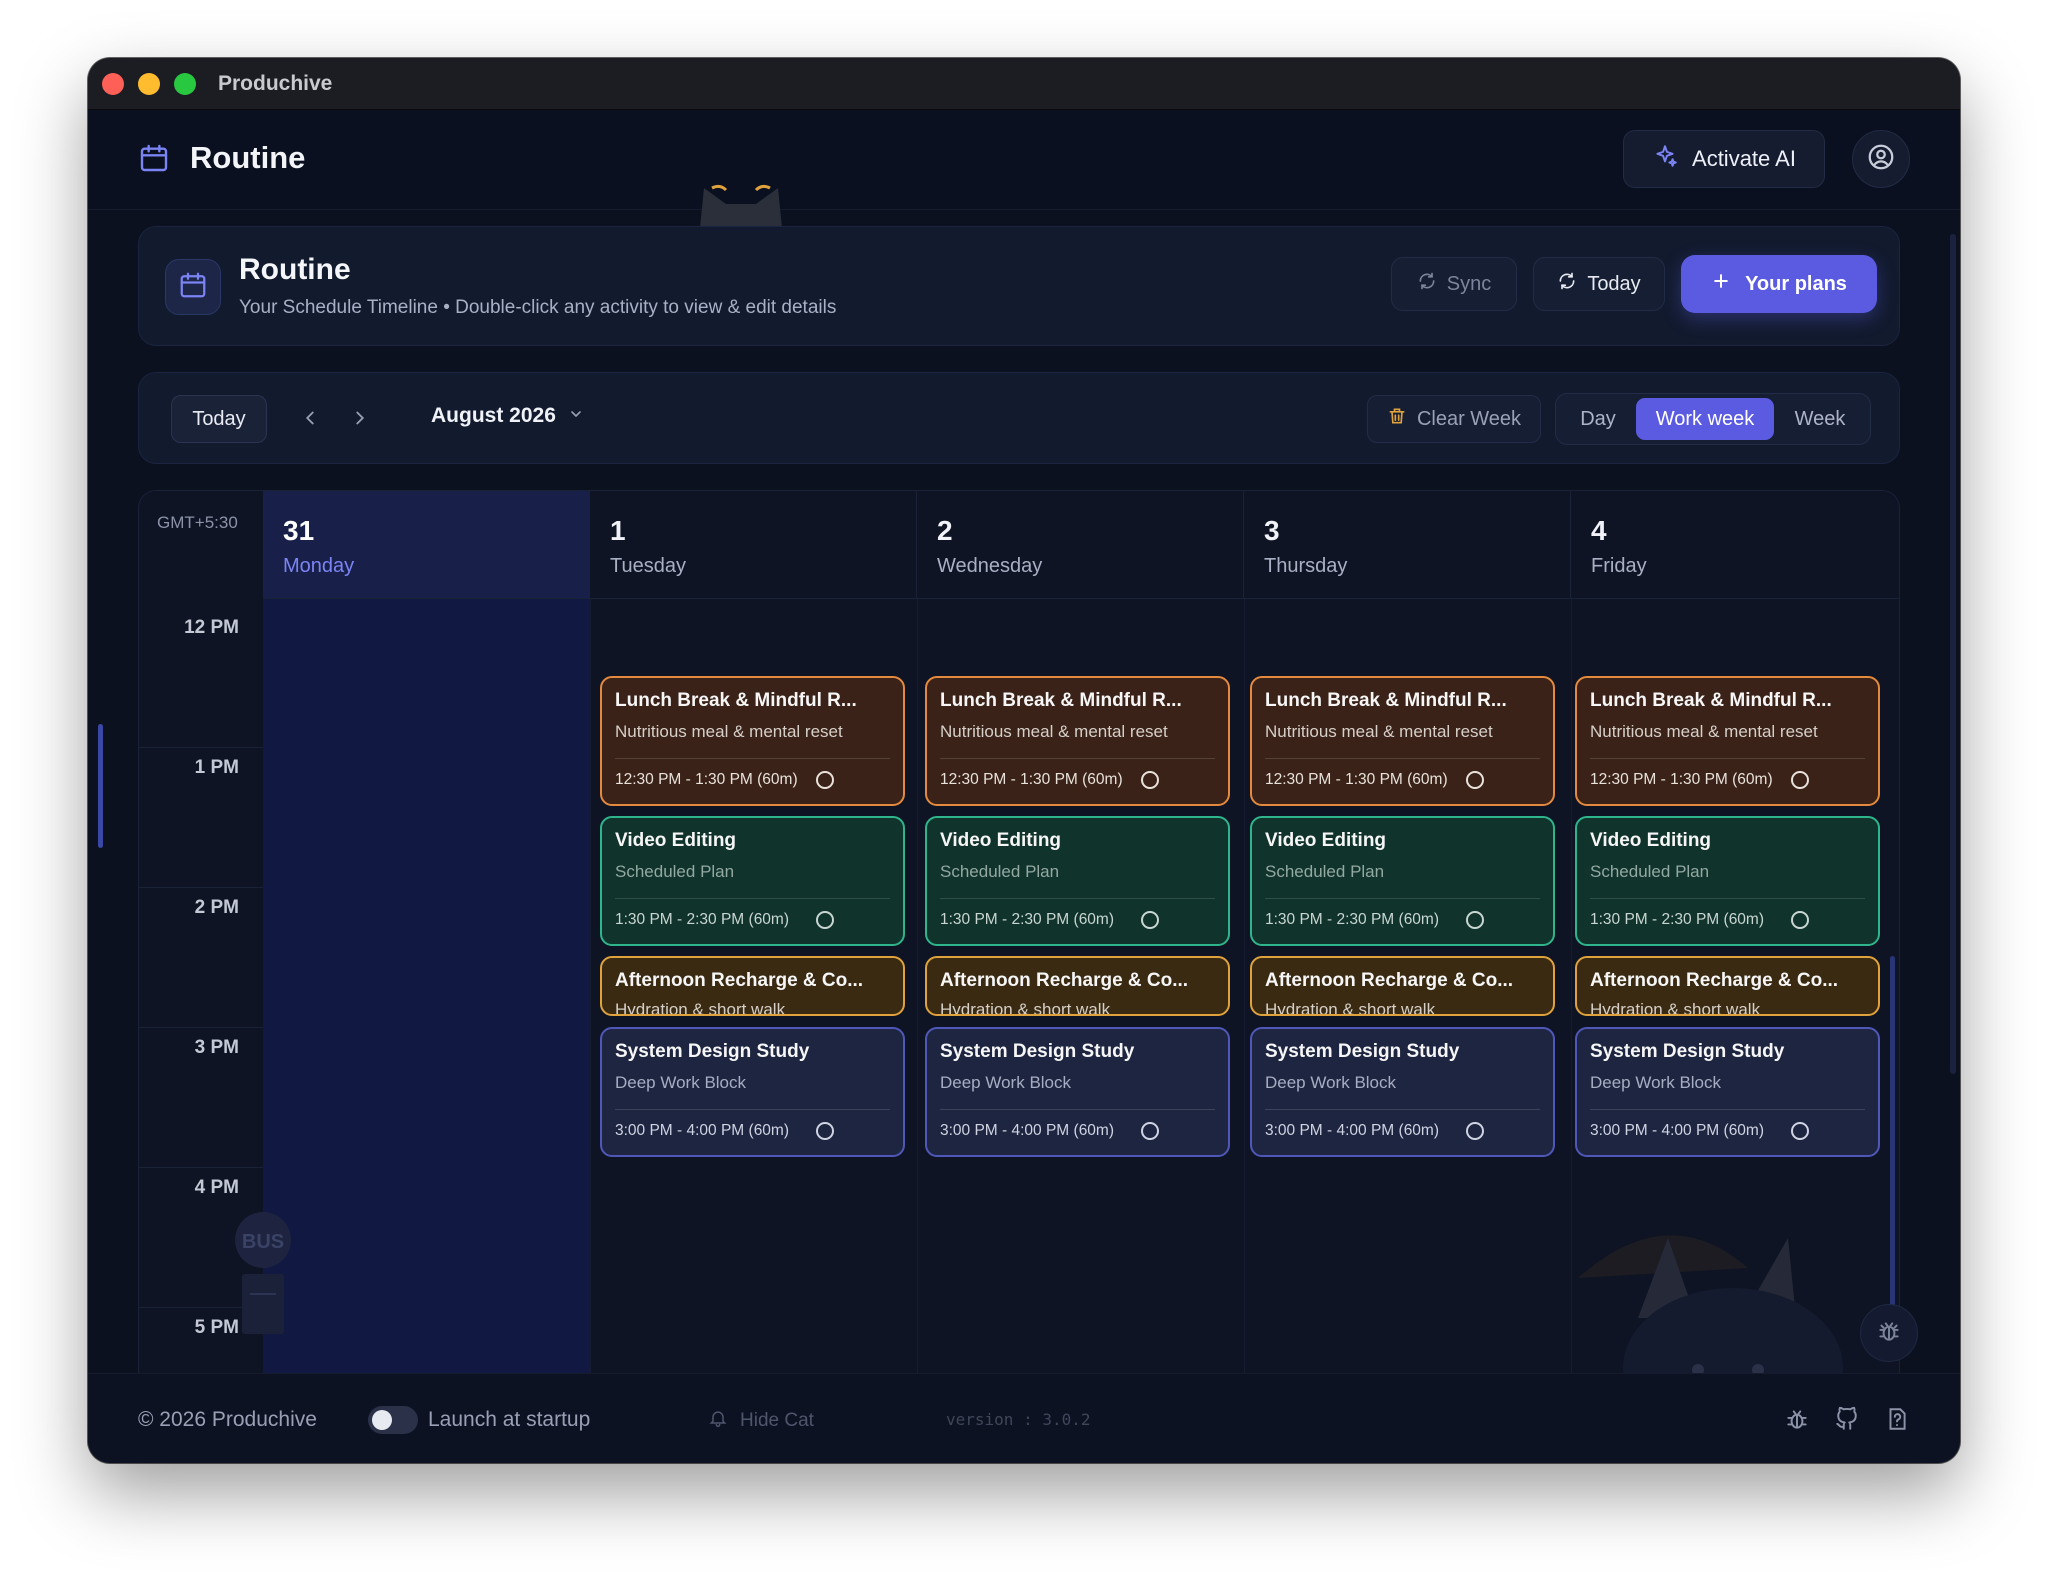 The image size is (2048, 1580). I want to click on github-icon, so click(1847, 1421).